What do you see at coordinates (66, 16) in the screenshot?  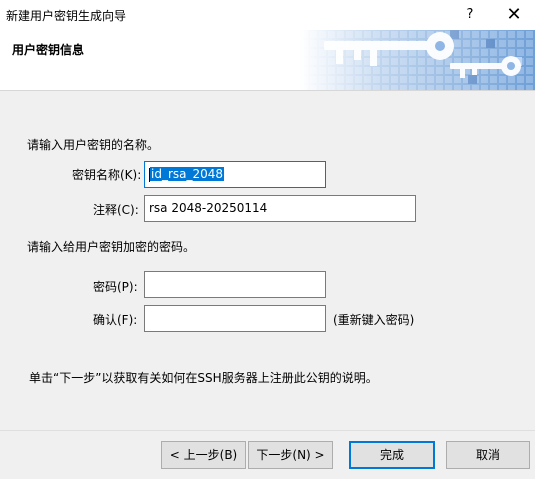 I see `window-title: 新建用户密钥生成向导` at bounding box center [66, 16].